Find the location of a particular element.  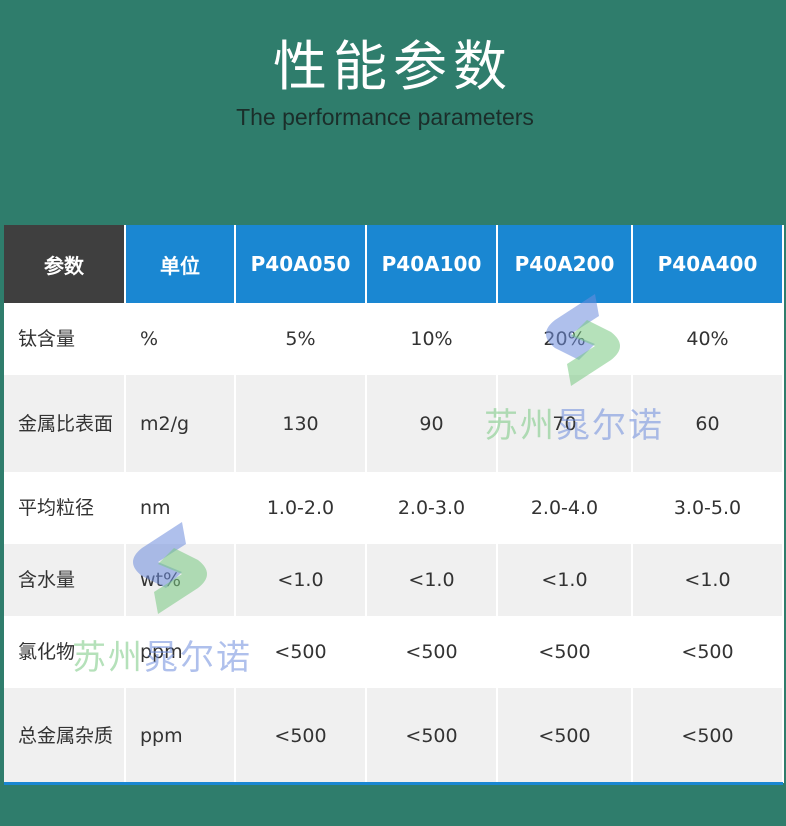

header-cell-p40a100: P40A100 is located at coordinates (432, 264).